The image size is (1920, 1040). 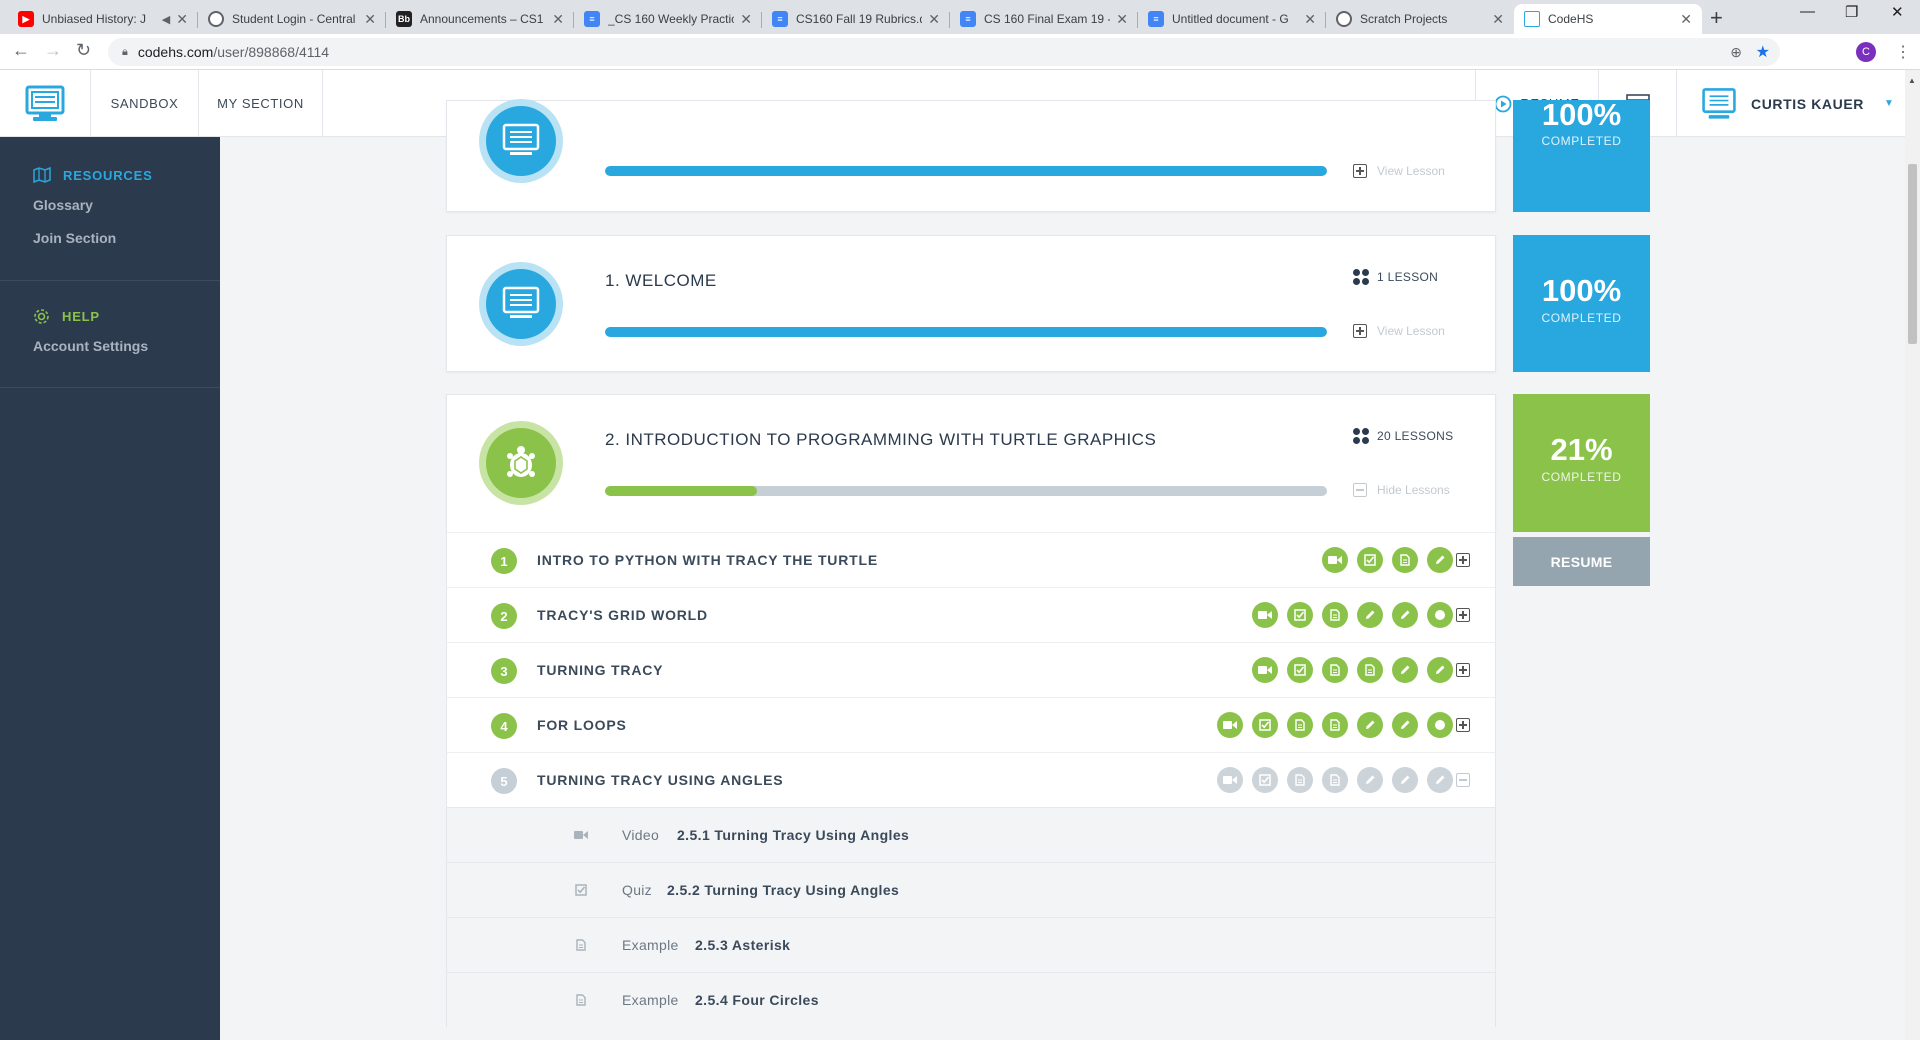 What do you see at coordinates (1866, 52) in the screenshot?
I see `profile-avatar: C` at bounding box center [1866, 52].